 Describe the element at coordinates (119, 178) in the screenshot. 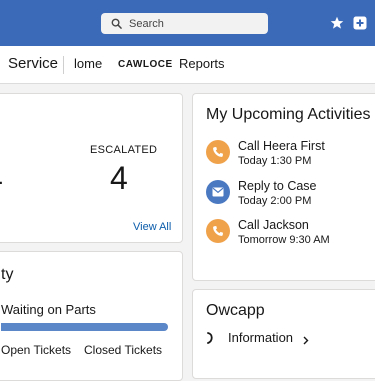

I see `escalated-value: 4` at that location.